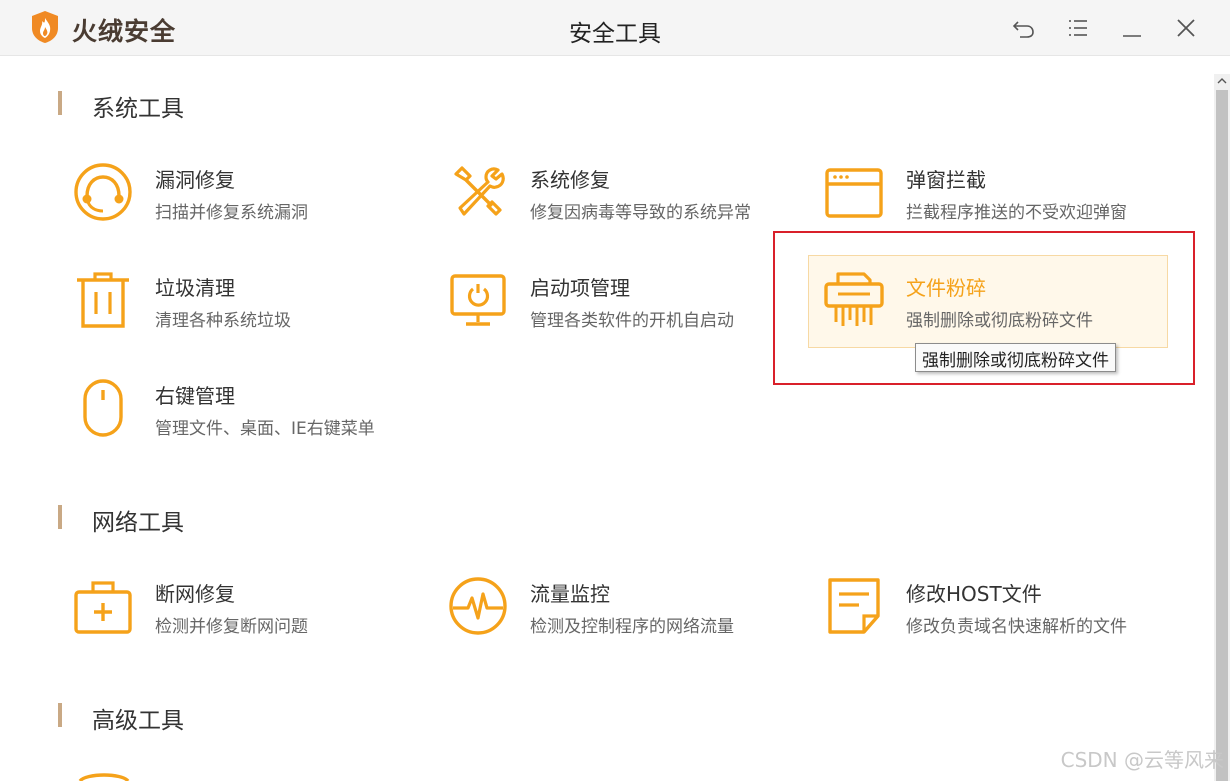 This screenshot has height=781, width=1230. I want to click on tool-name: 断网修复, so click(195, 594).